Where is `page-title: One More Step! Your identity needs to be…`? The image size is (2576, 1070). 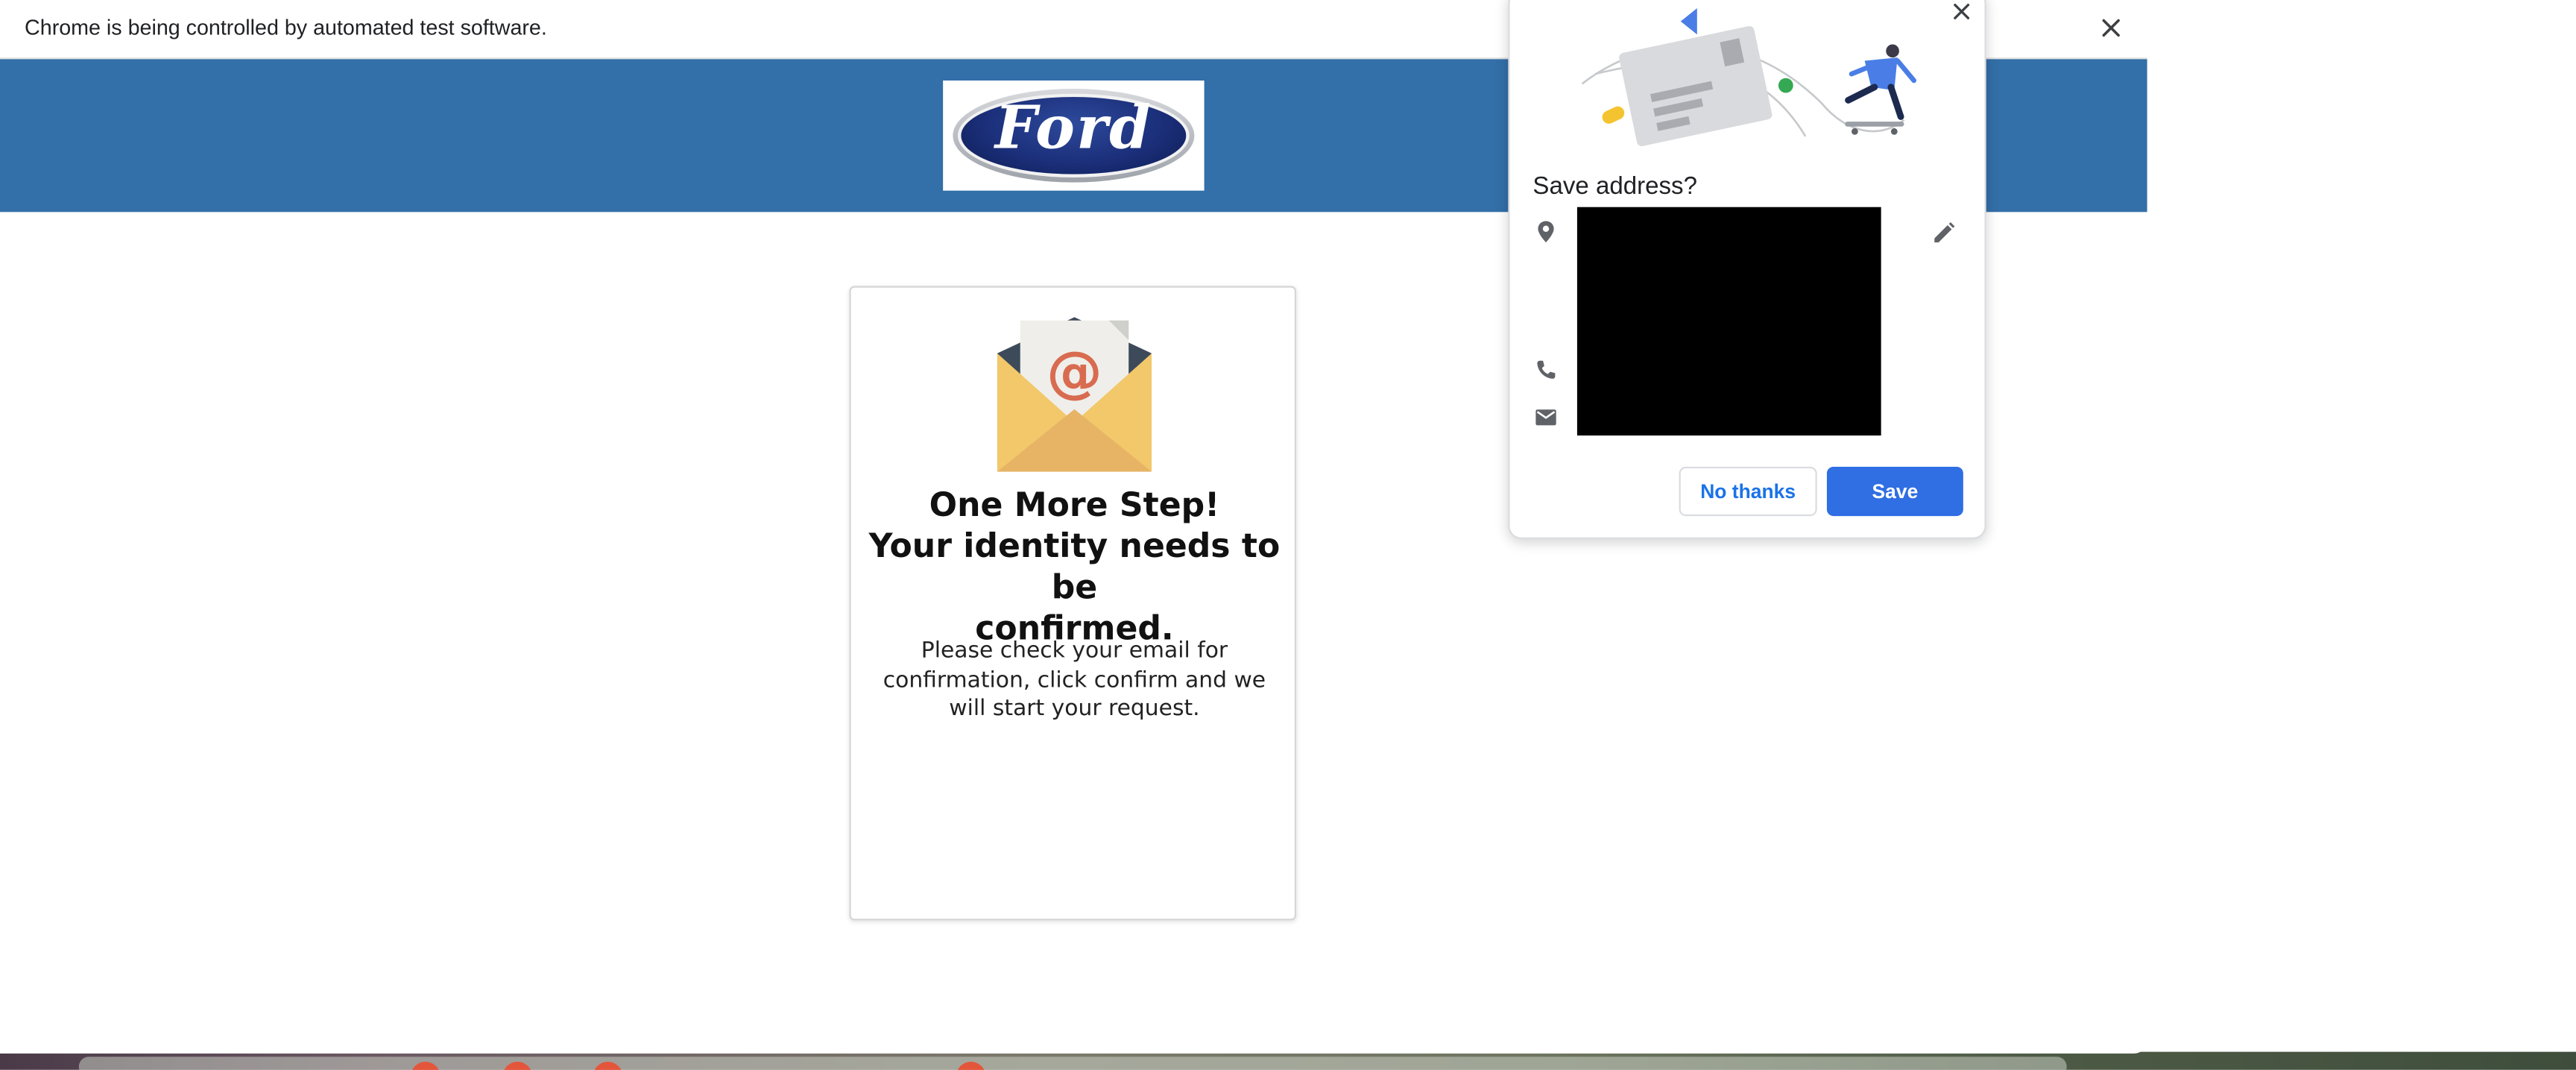 page-title: One More Step! Your identity needs to be… is located at coordinates (1074, 567).